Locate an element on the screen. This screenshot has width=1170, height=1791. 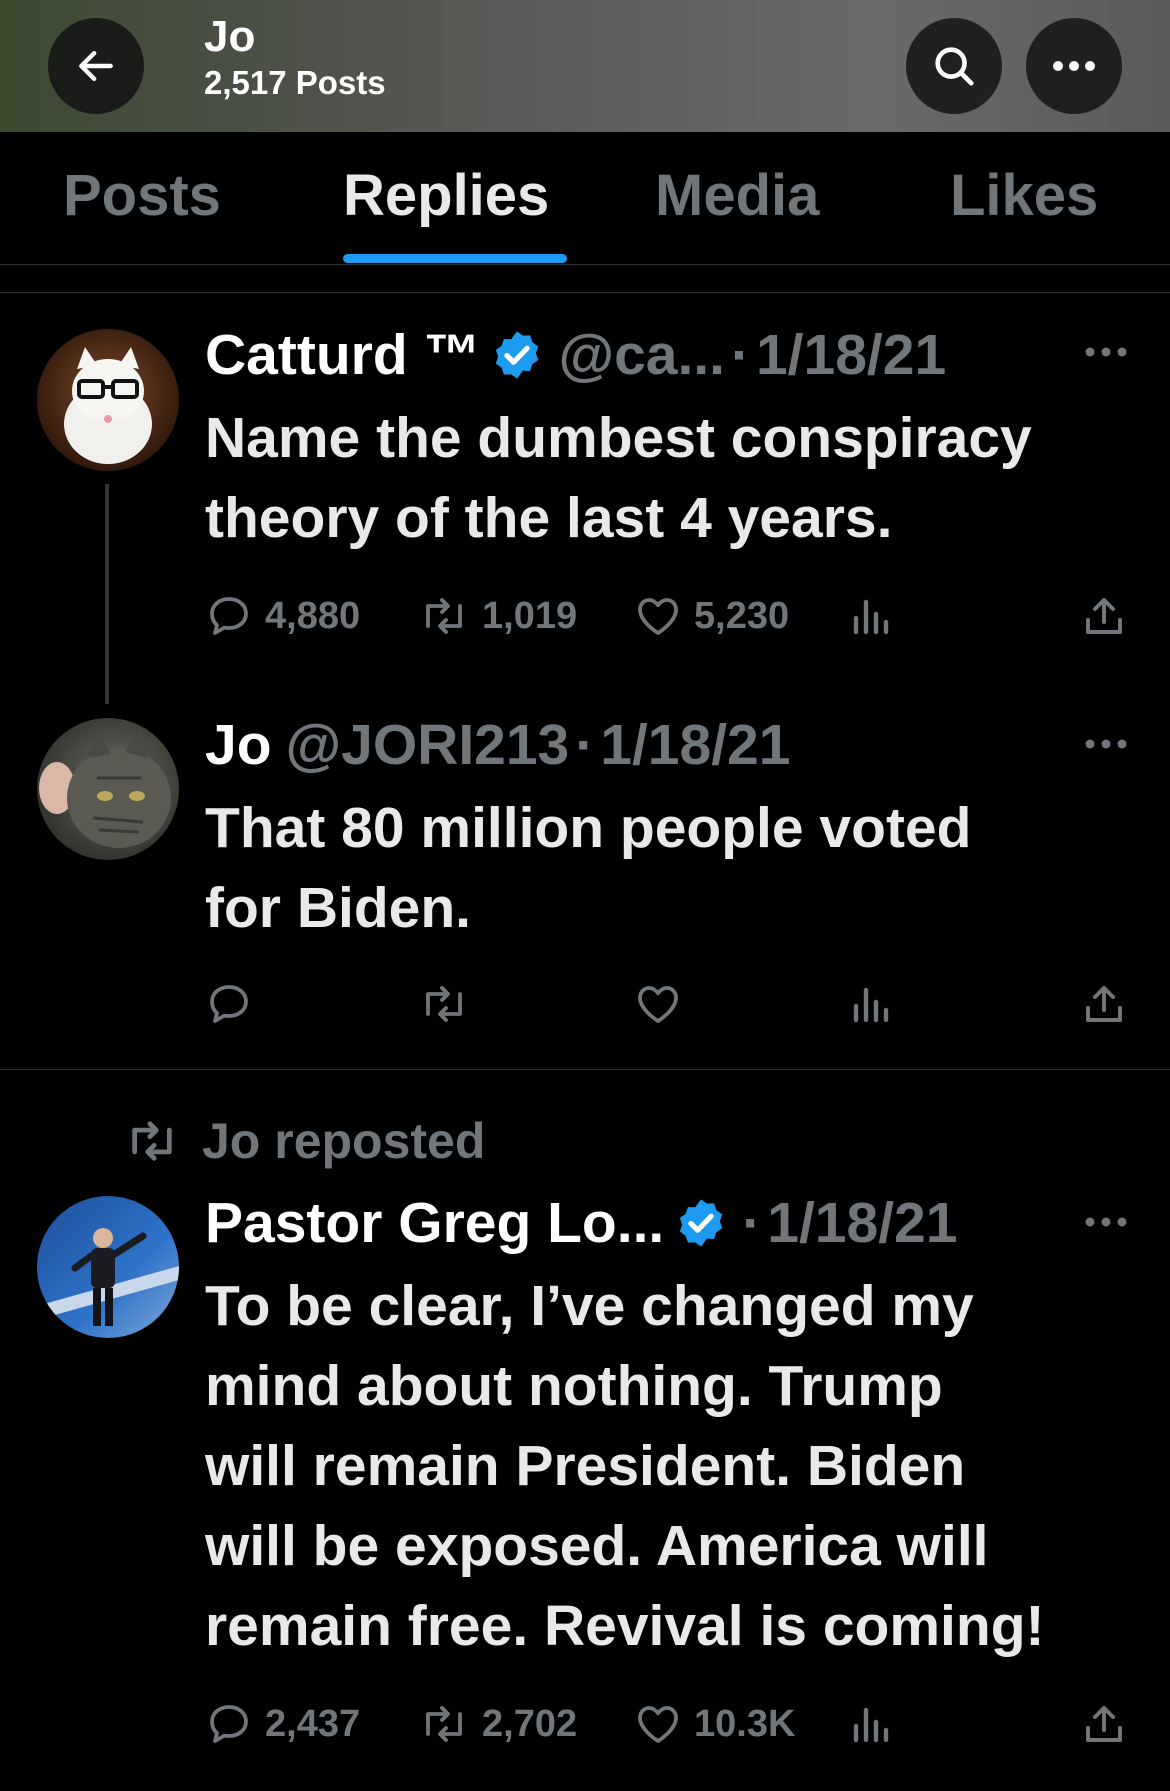
repost-button: 2,702 is located at coordinates (497, 1724).